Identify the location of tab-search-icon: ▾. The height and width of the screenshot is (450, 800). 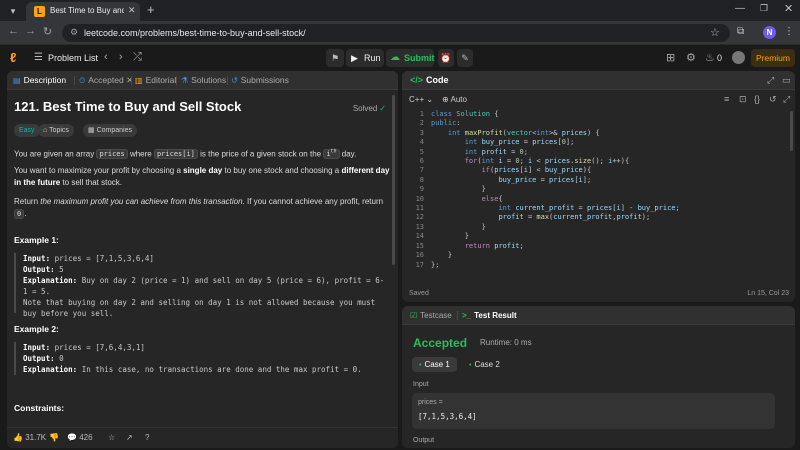
(13, 11).